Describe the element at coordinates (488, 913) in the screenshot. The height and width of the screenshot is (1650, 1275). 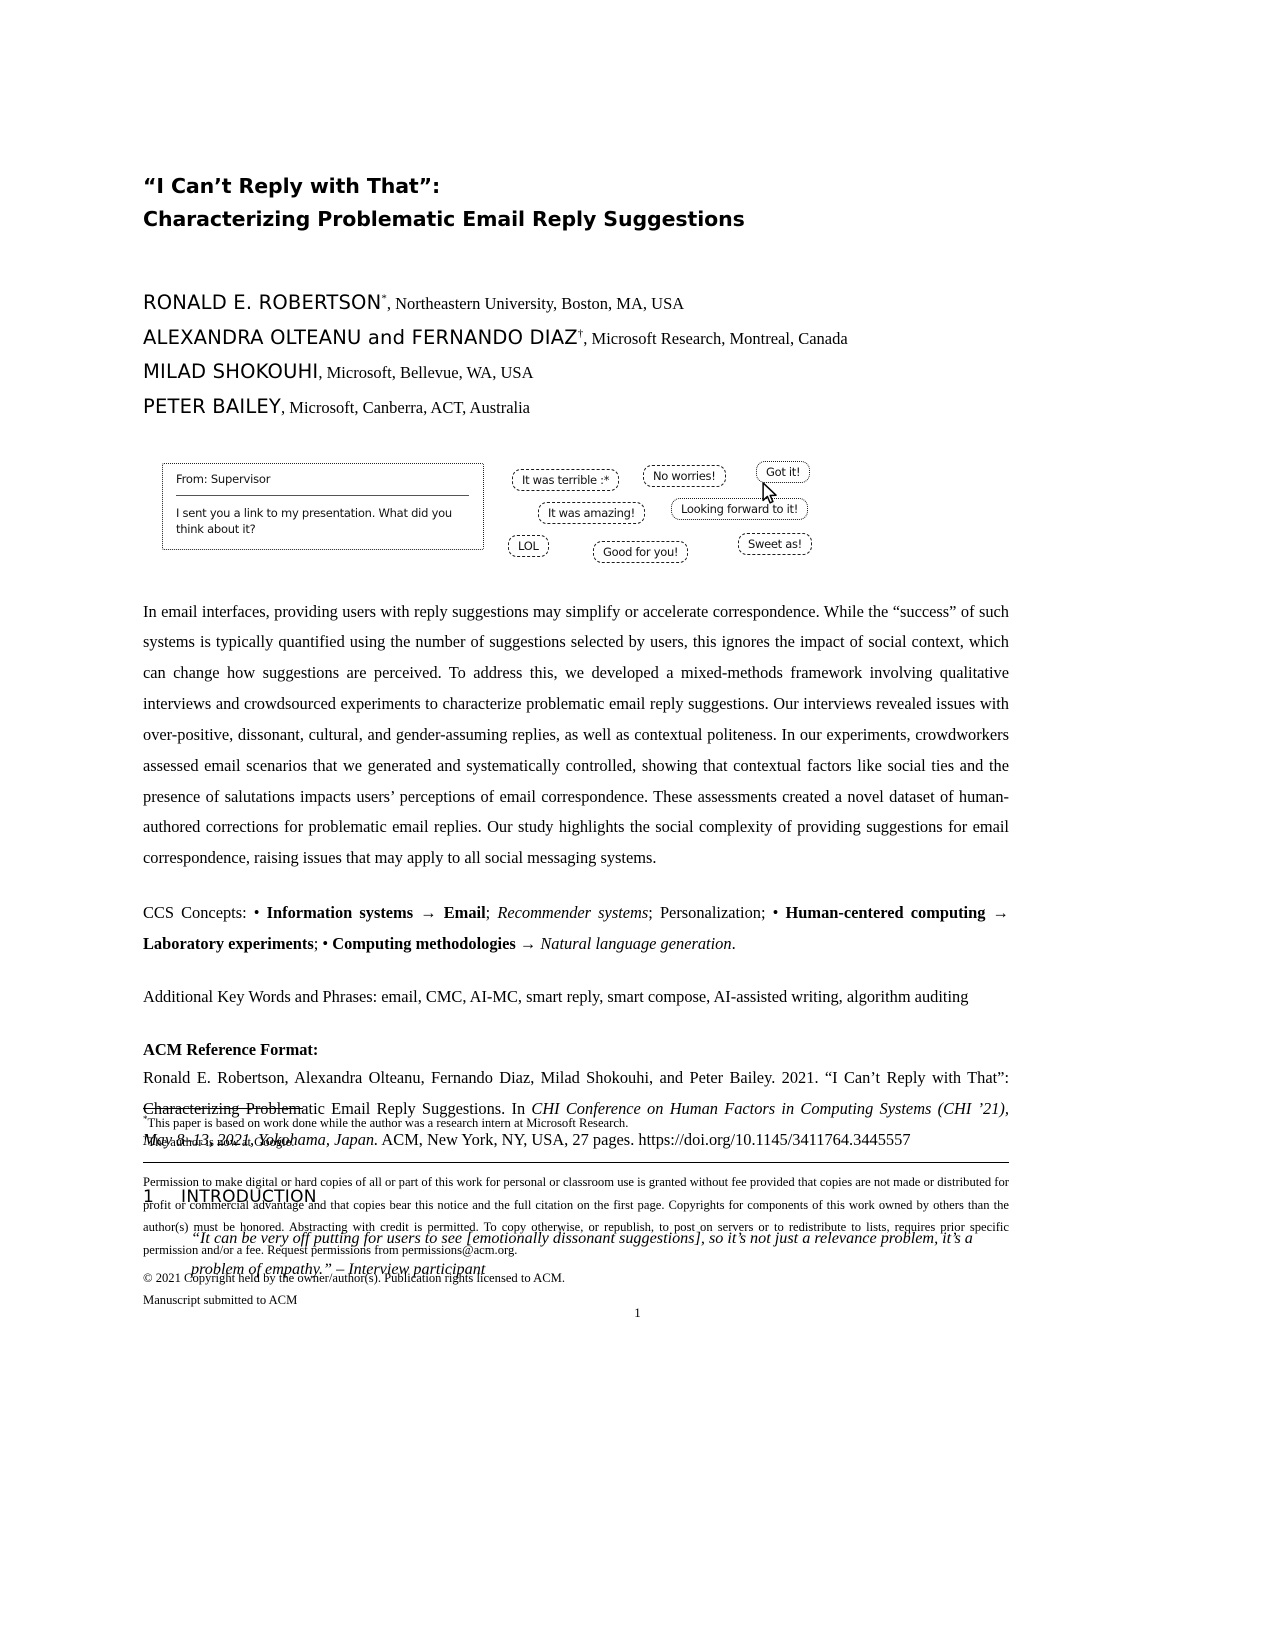
I see `ccs-sep: ;` at that location.